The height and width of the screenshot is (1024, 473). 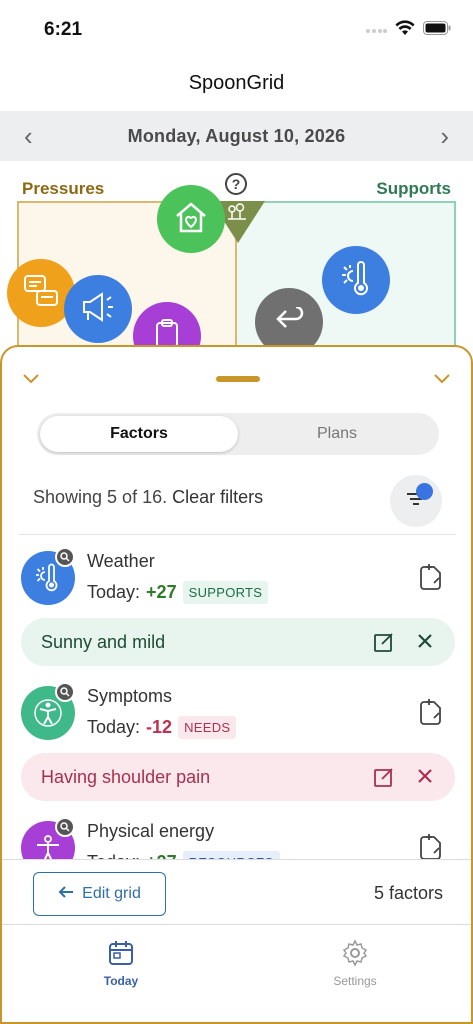 What do you see at coordinates (444, 136) in the screenshot?
I see `next-day-chevron-icon: ›` at bounding box center [444, 136].